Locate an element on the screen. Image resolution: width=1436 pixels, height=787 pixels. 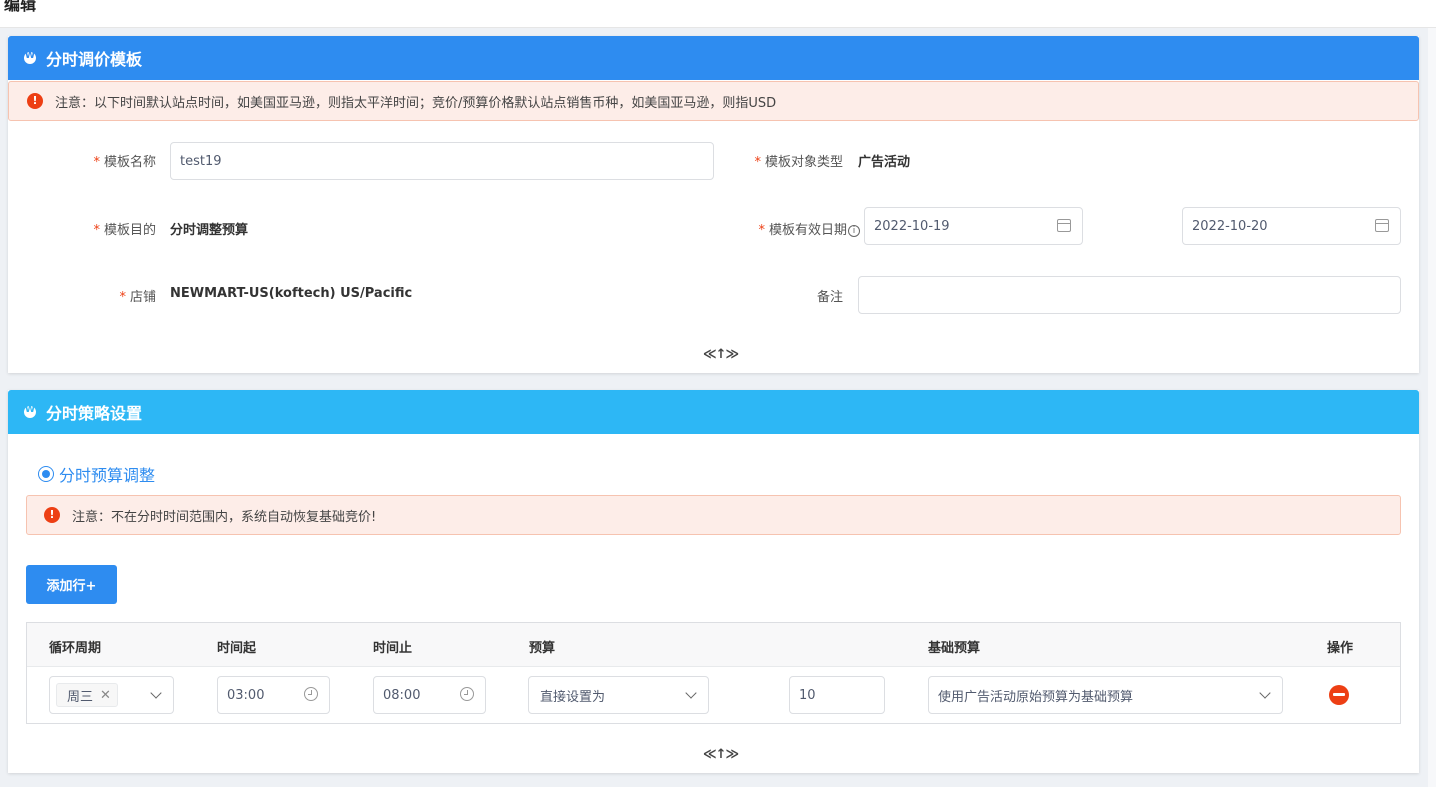
name-input: test19 is located at coordinates (442, 161).